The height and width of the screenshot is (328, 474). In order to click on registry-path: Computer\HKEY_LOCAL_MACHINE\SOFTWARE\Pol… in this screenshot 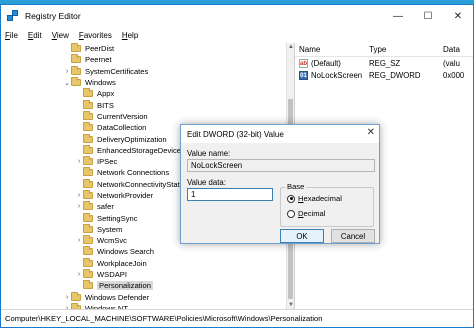, I will do `click(164, 318)`.